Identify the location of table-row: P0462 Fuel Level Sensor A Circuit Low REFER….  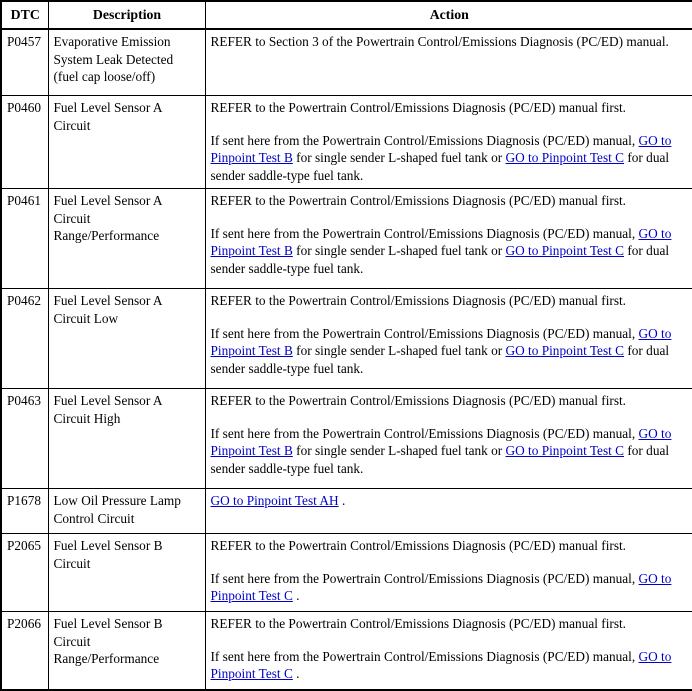
(346, 339).